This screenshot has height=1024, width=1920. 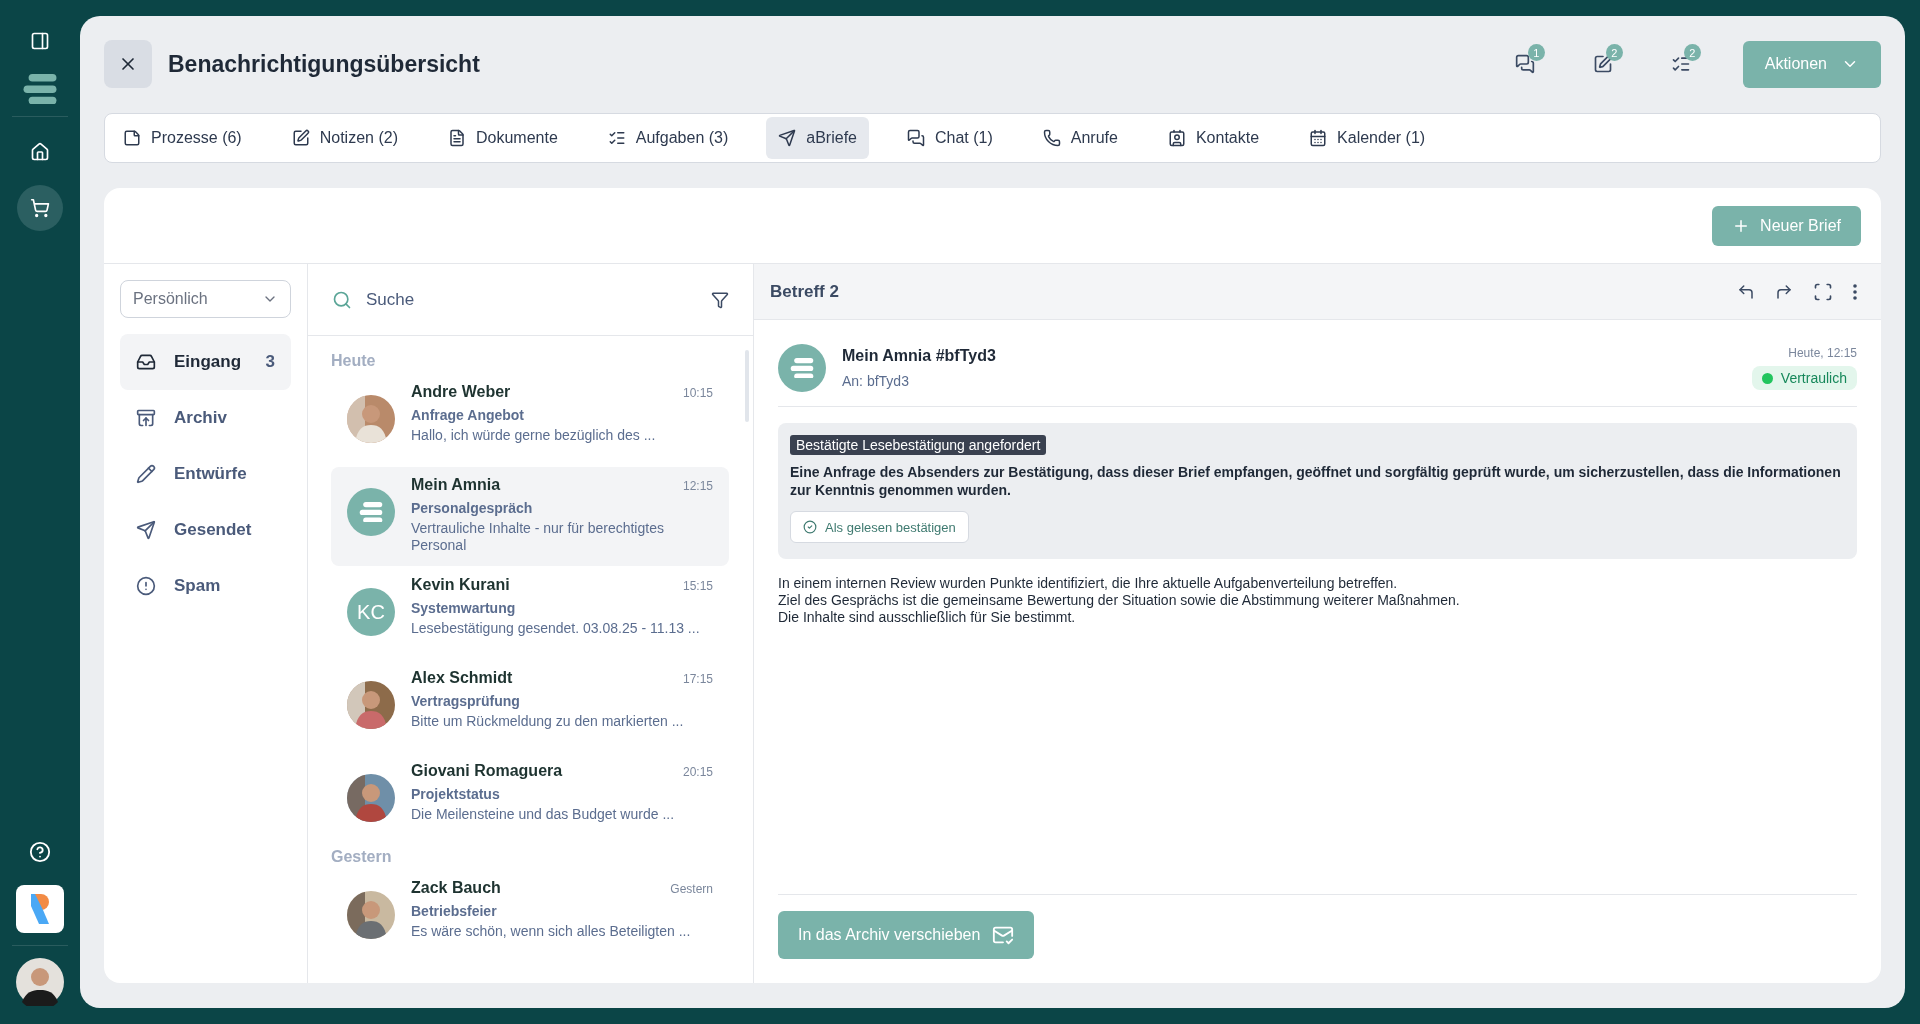 I want to click on tab: Chat (1), so click(x=950, y=138).